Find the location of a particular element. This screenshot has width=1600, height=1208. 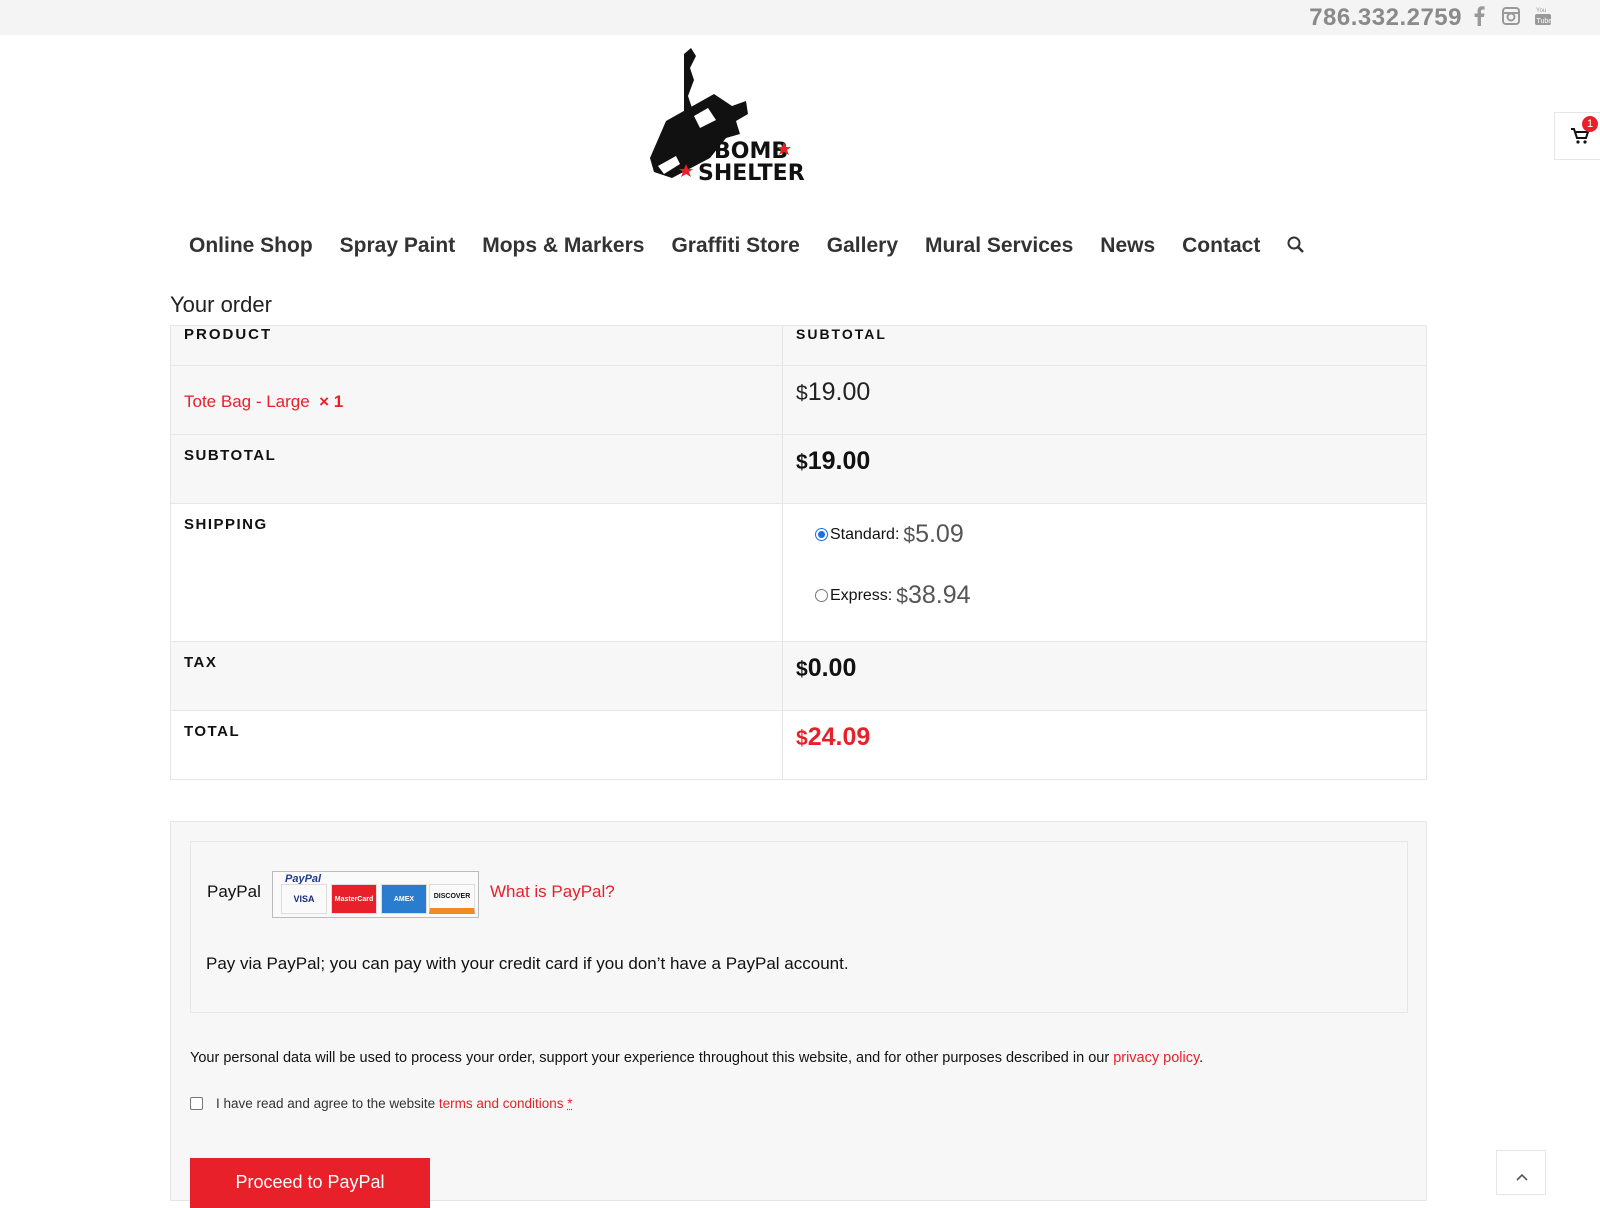

total-value: $24.09 is located at coordinates (1105, 745).